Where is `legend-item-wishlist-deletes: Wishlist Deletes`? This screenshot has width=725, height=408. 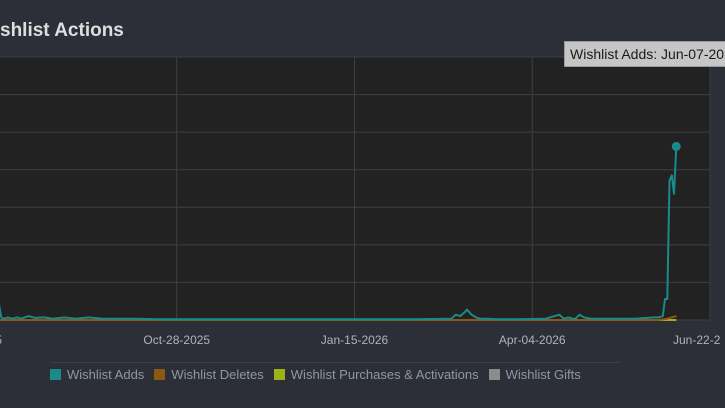 legend-item-wishlist-deletes: Wishlist Deletes is located at coordinates (209, 374).